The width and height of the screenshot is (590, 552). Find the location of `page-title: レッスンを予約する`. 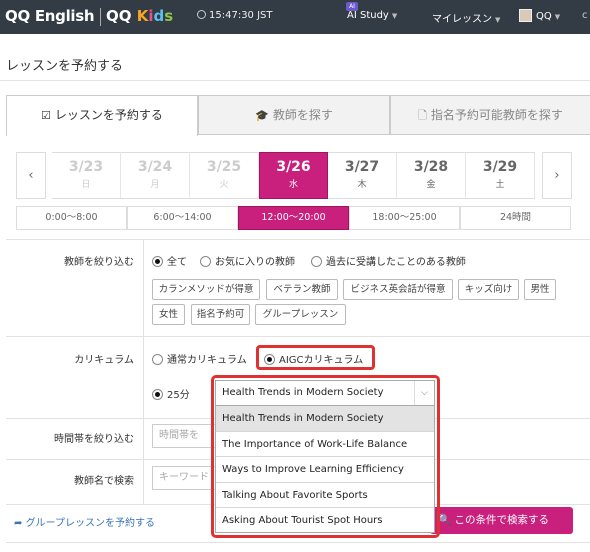

page-title: レッスンを予約する is located at coordinates (65, 66).